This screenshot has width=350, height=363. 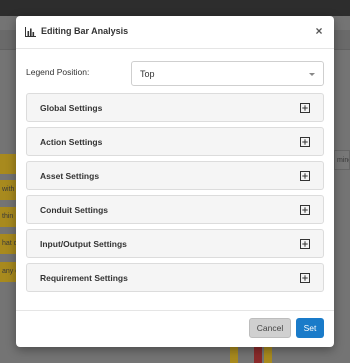 I want to click on bg-cell: any c, so click(x=8, y=272).